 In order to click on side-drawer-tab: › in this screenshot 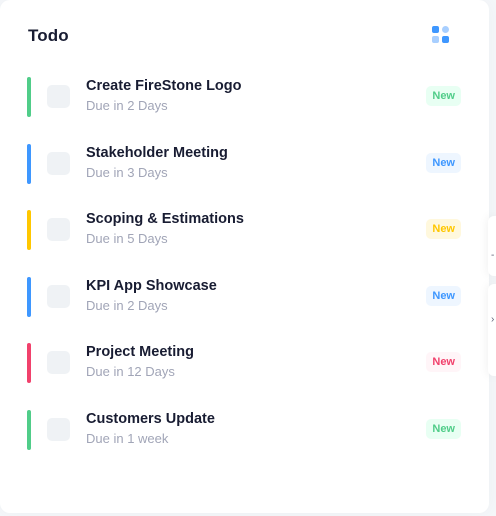, I will do `click(492, 330)`.